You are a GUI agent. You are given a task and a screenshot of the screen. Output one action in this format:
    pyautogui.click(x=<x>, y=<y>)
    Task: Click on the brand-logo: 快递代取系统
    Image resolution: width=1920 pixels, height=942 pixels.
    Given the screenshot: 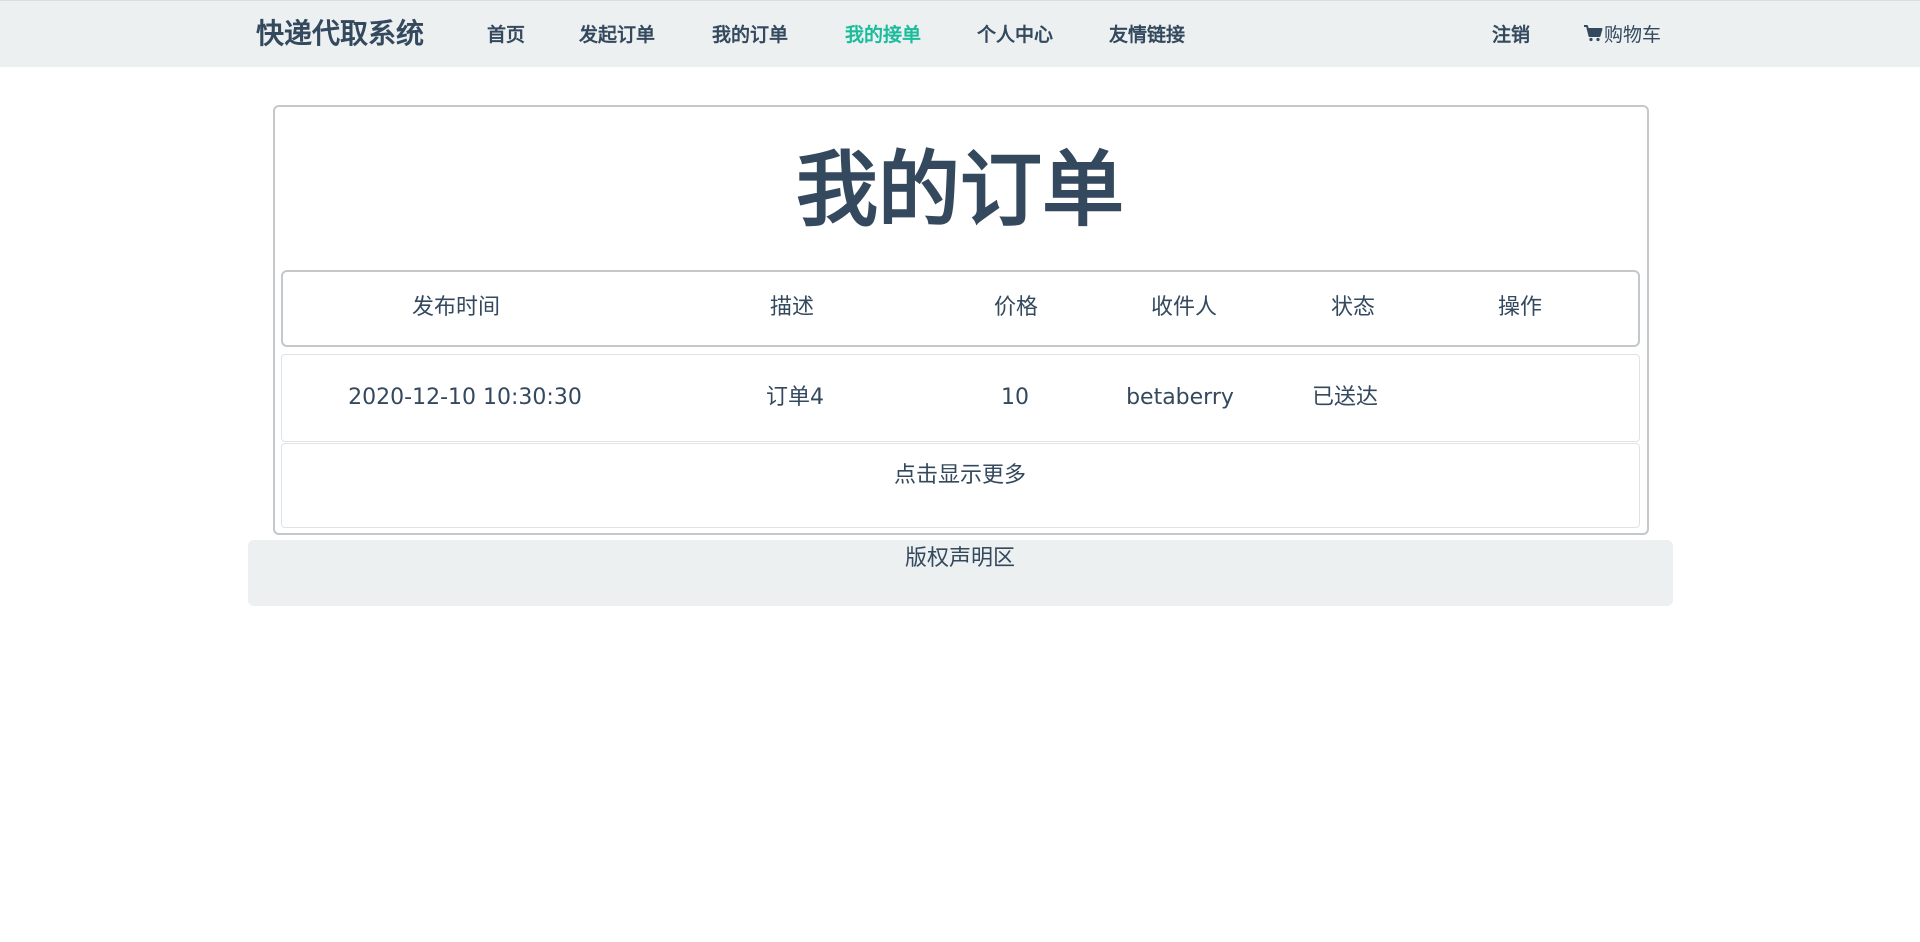 What is the action you would take?
    pyautogui.click(x=340, y=34)
    